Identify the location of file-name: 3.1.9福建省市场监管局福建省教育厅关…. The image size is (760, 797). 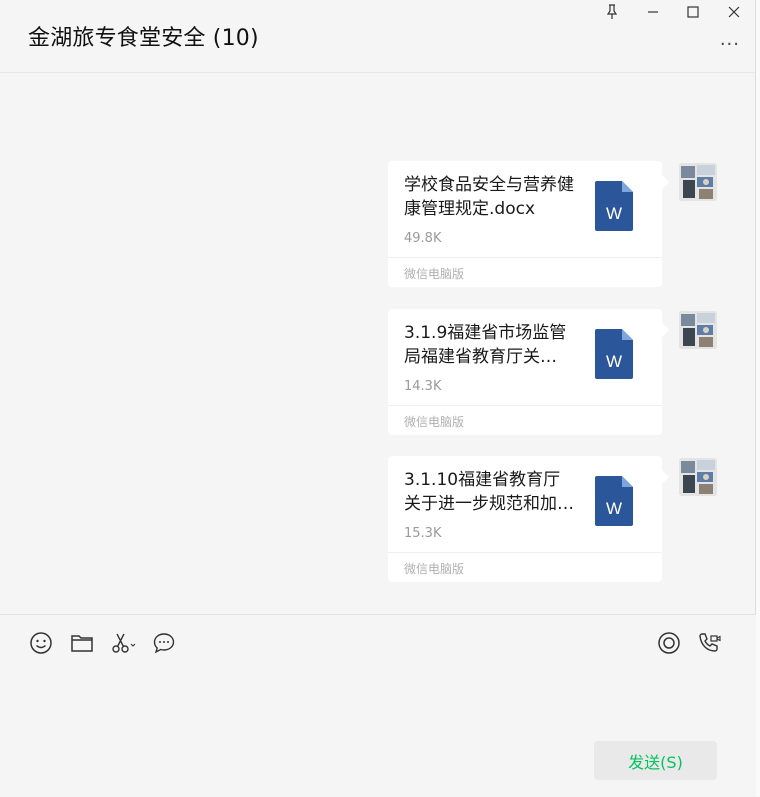
(485, 345).